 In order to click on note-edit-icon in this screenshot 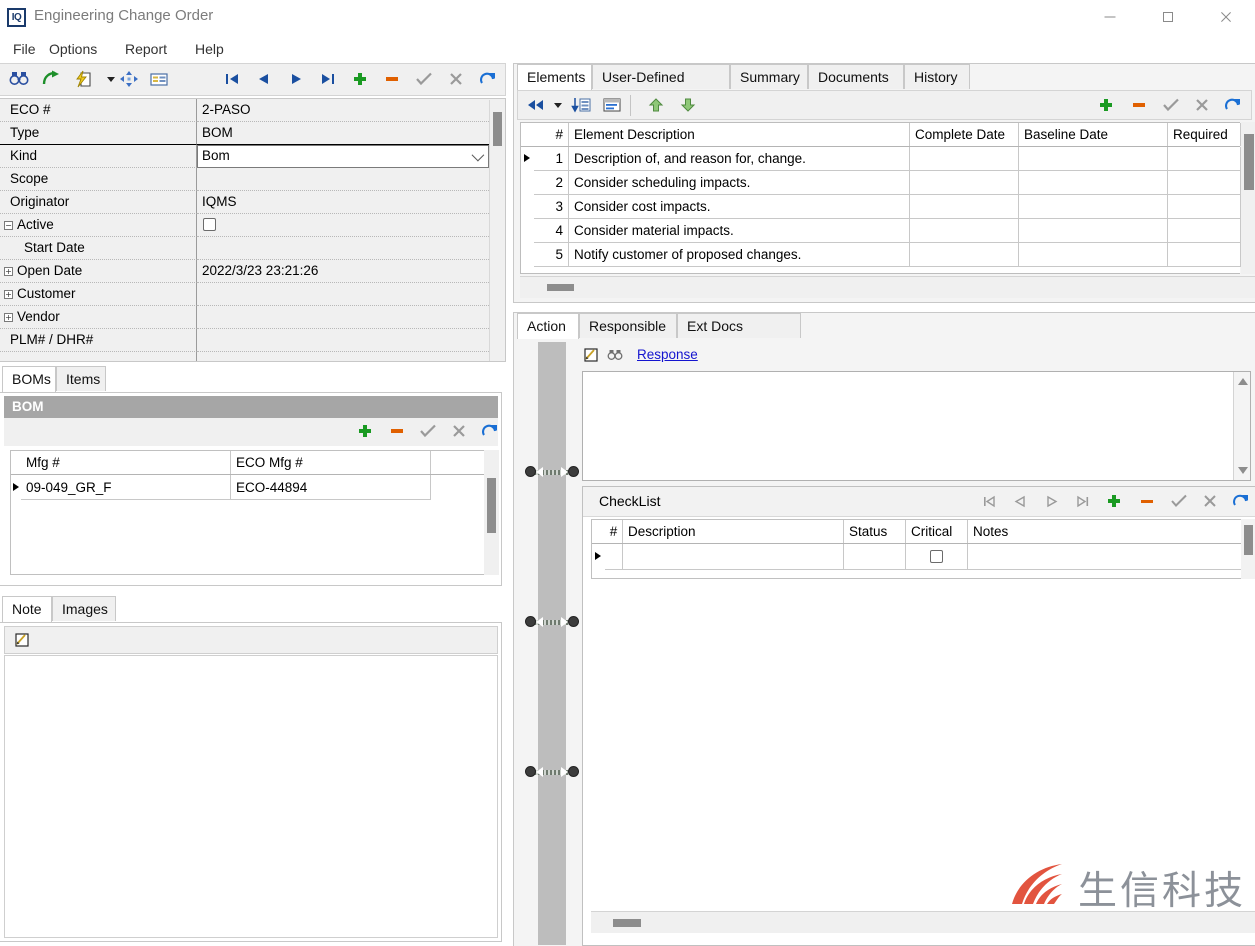, I will do `click(24, 641)`.